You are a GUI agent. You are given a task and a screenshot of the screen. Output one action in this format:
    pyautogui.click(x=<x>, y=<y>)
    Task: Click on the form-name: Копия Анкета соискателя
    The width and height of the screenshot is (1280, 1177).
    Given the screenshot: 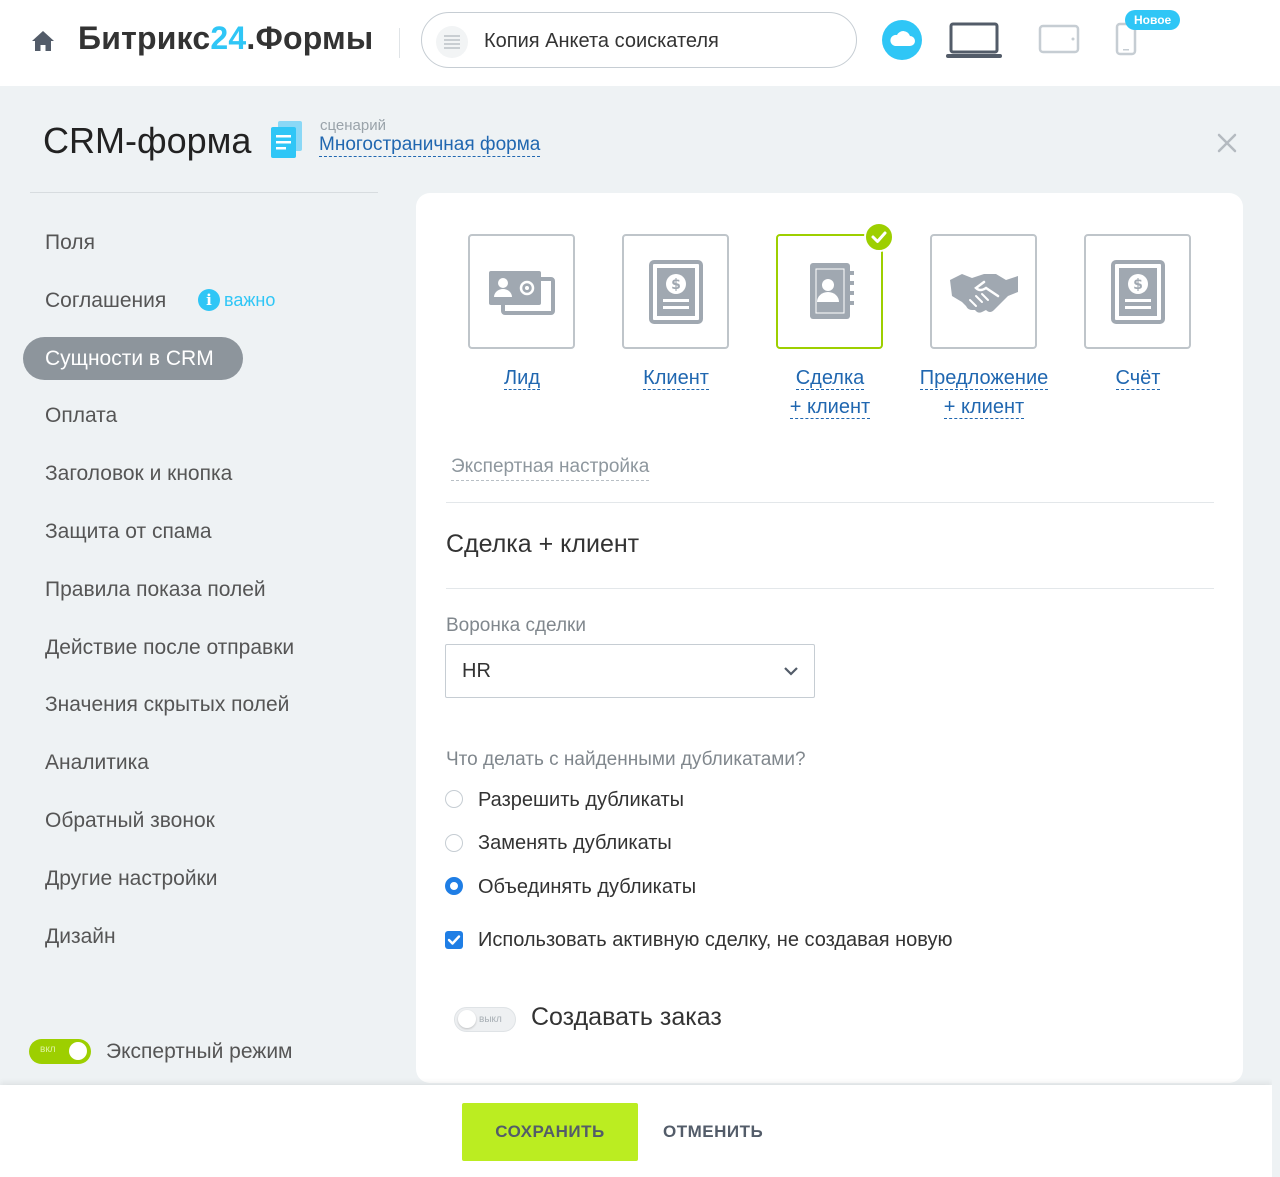 What is the action you would take?
    pyautogui.click(x=601, y=41)
    